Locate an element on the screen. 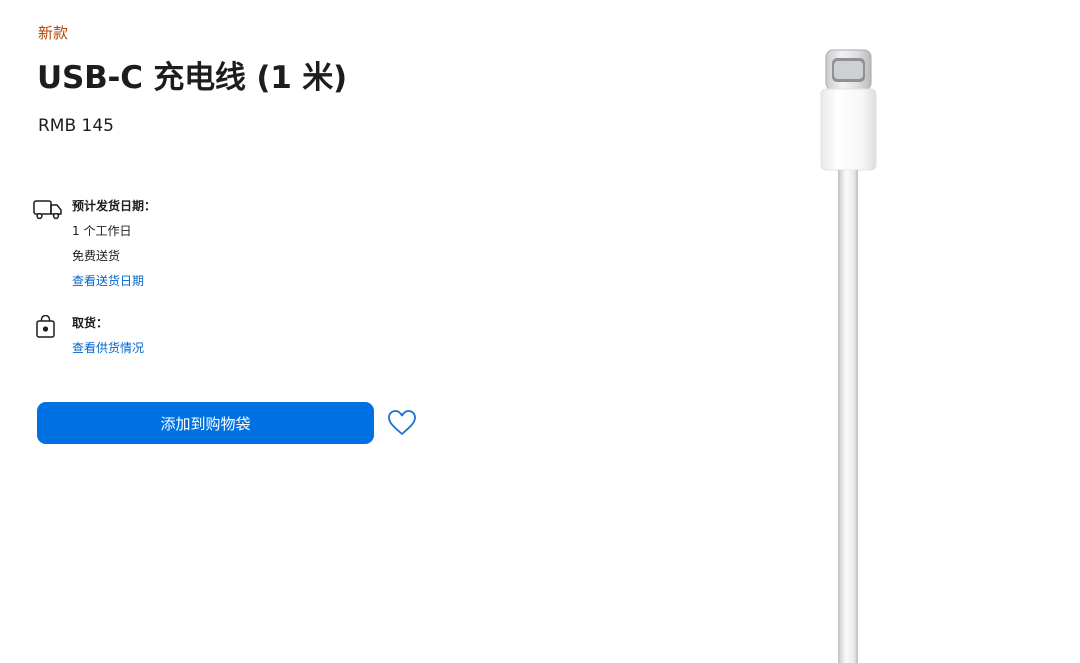 The height and width of the screenshot is (663, 1080). delivery-dates-link: 查看送货日期 is located at coordinates (114, 281).